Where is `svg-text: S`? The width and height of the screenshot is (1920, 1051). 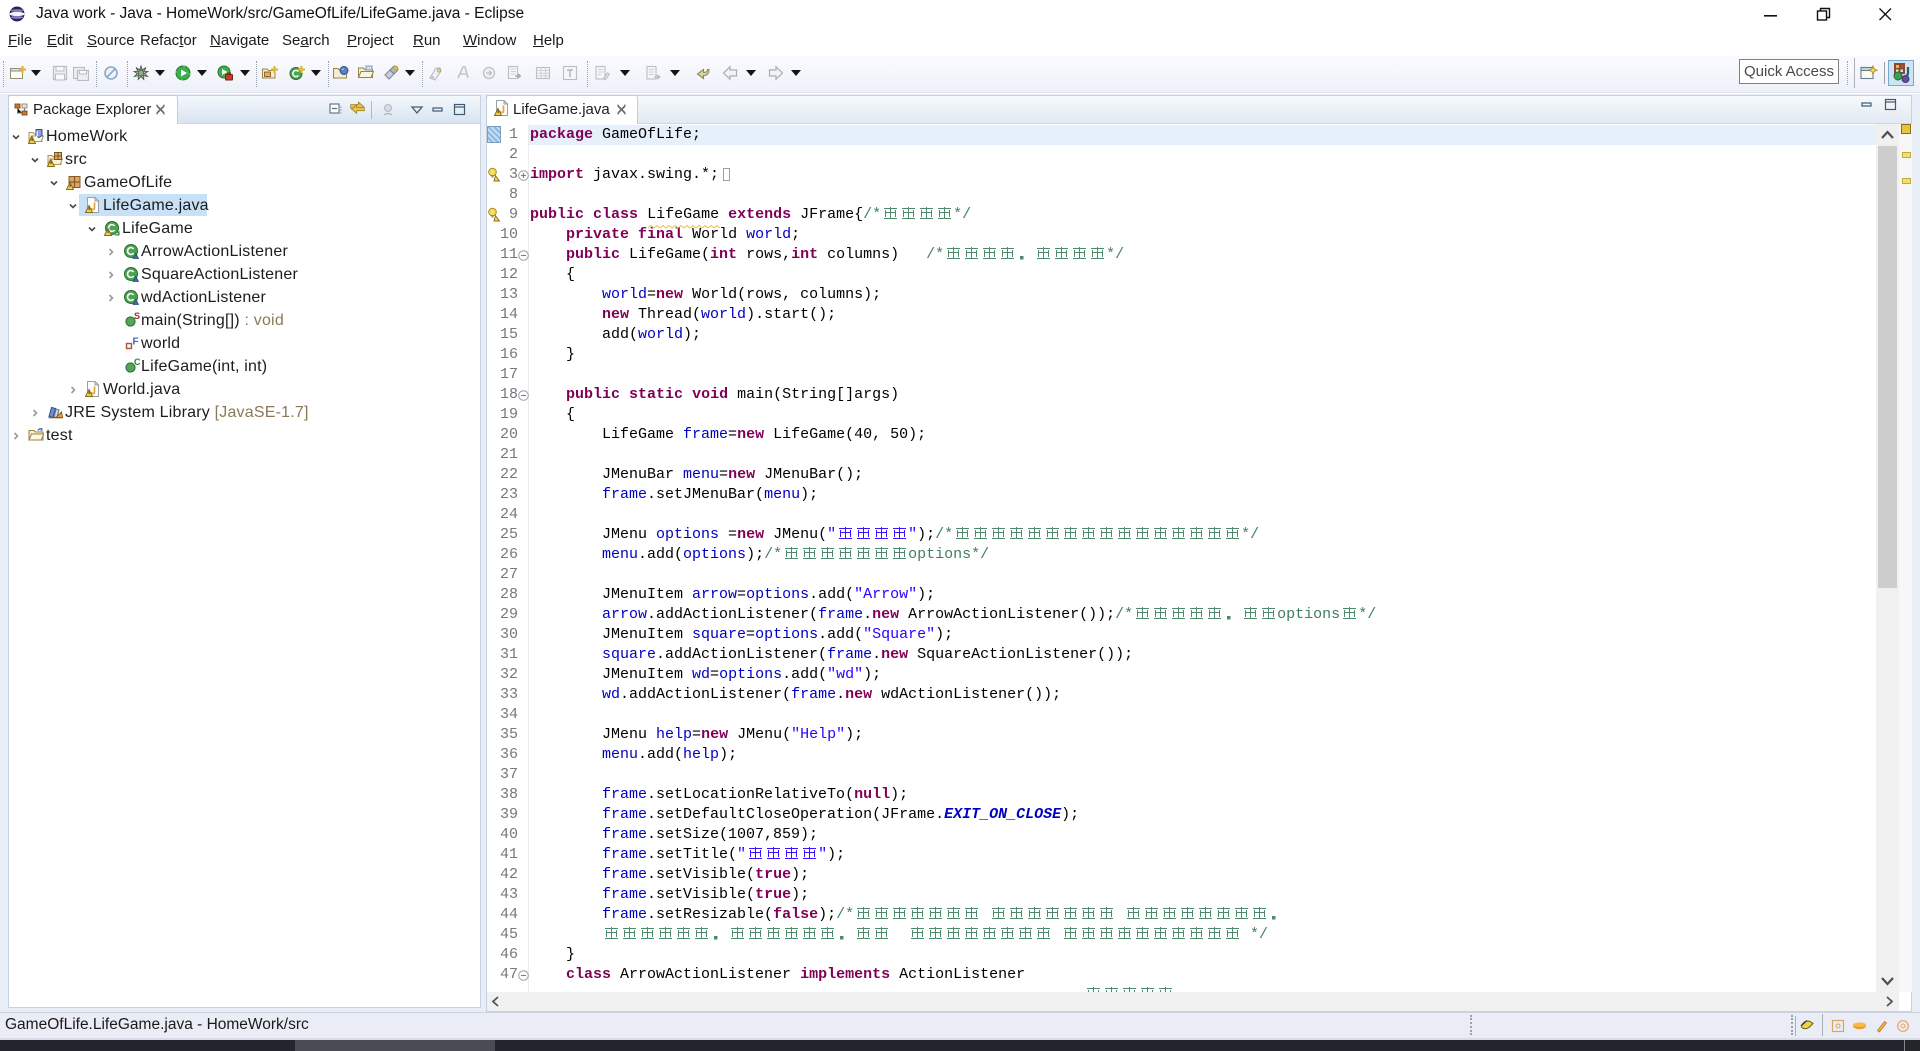
svg-text: S is located at coordinates (137, 316).